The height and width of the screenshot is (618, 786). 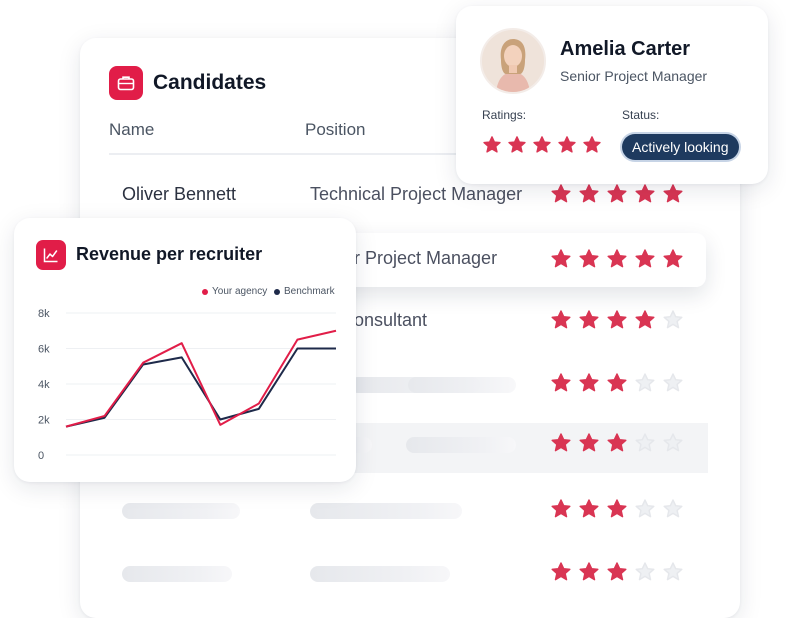 What do you see at coordinates (126, 83) in the screenshot?
I see `briefcase-icon` at bounding box center [126, 83].